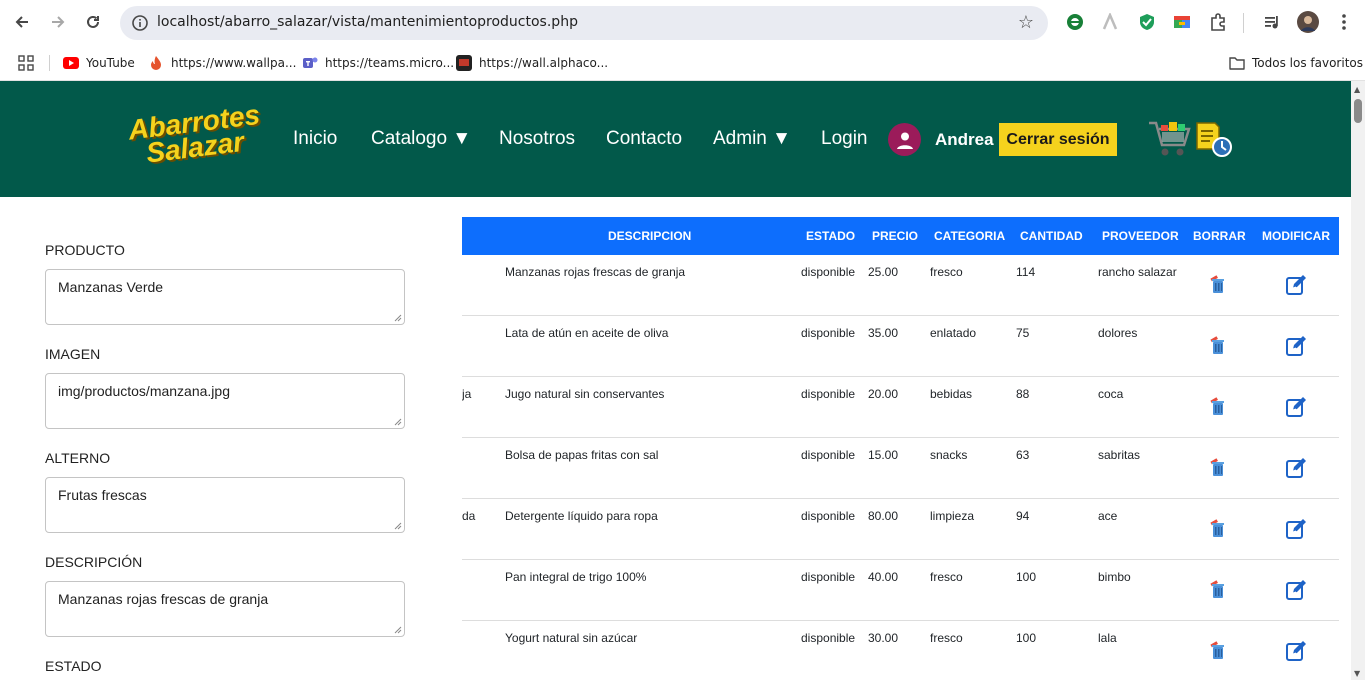  Describe the element at coordinates (970, 236) in the screenshot. I see `col-categoria: CATEGORIA` at that location.